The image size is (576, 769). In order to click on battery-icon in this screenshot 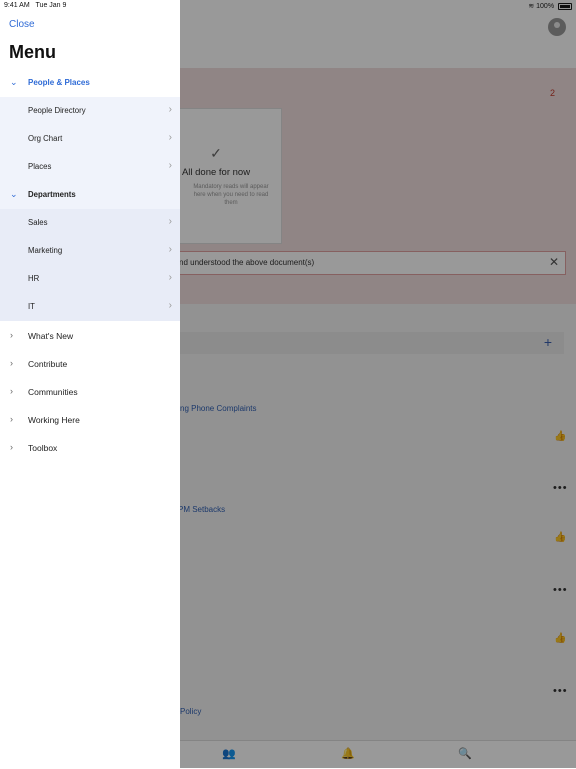, I will do `click(565, 6)`.